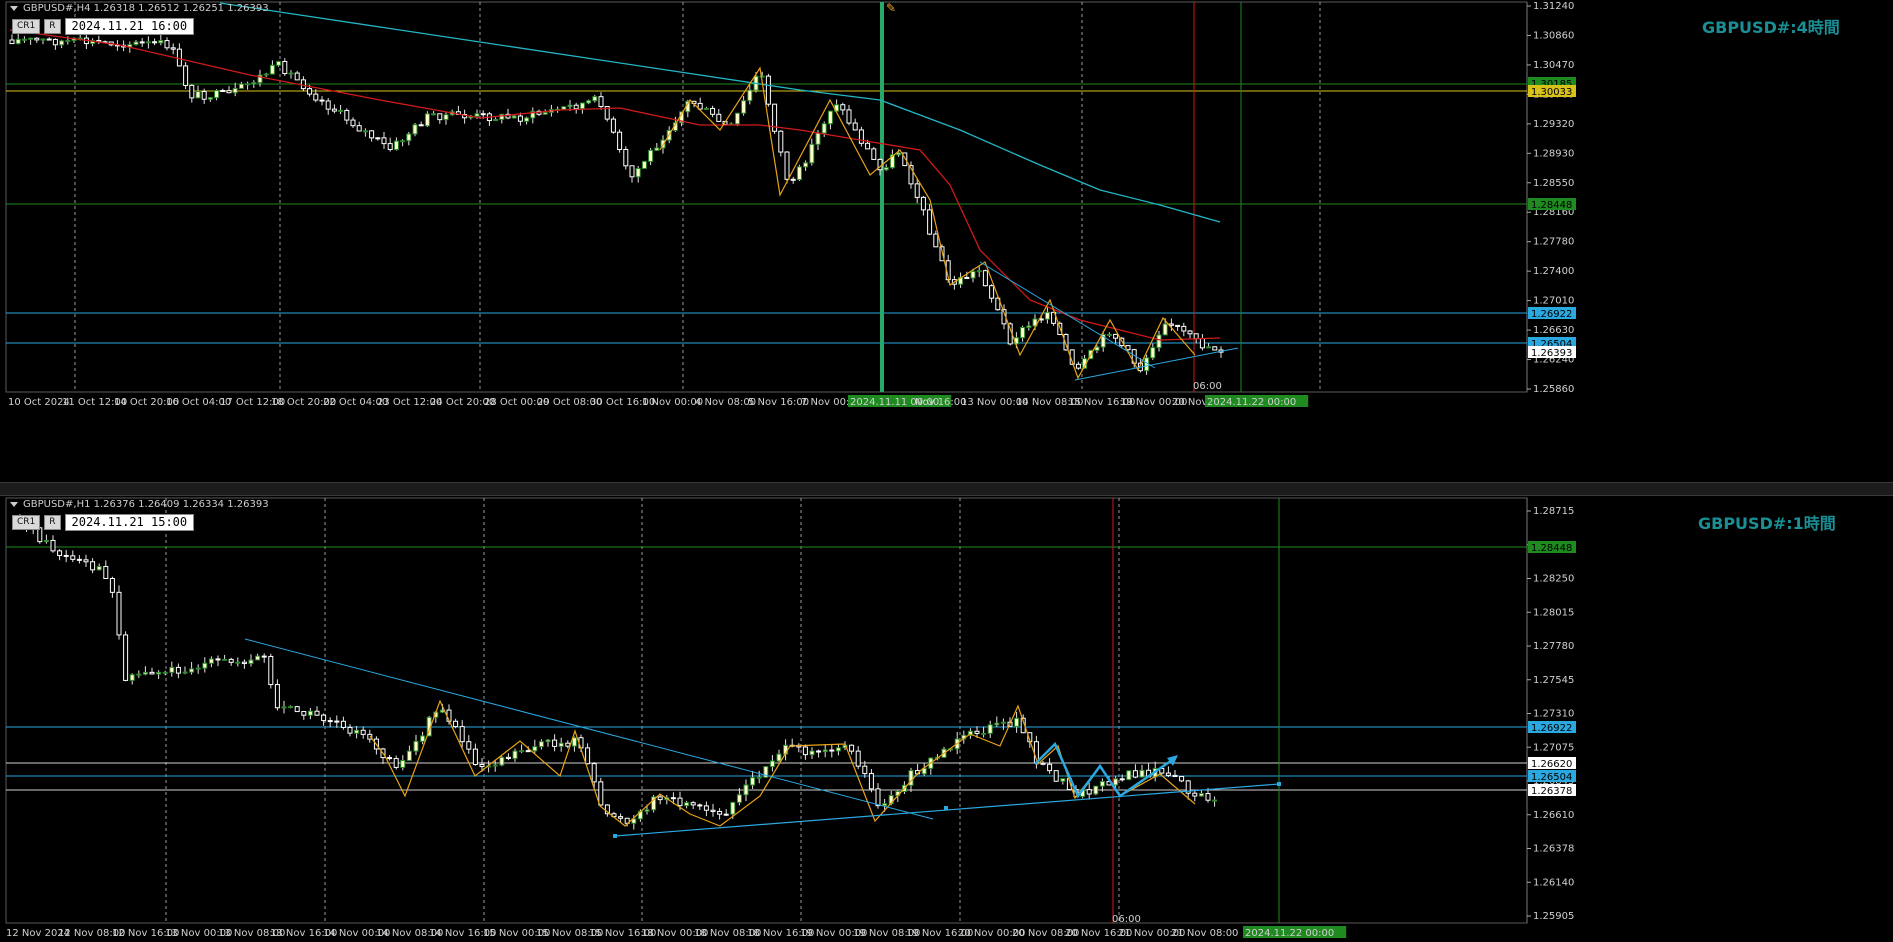  What do you see at coordinates (1156, 364) in the screenshot?
I see `trendline-up` at bounding box center [1156, 364].